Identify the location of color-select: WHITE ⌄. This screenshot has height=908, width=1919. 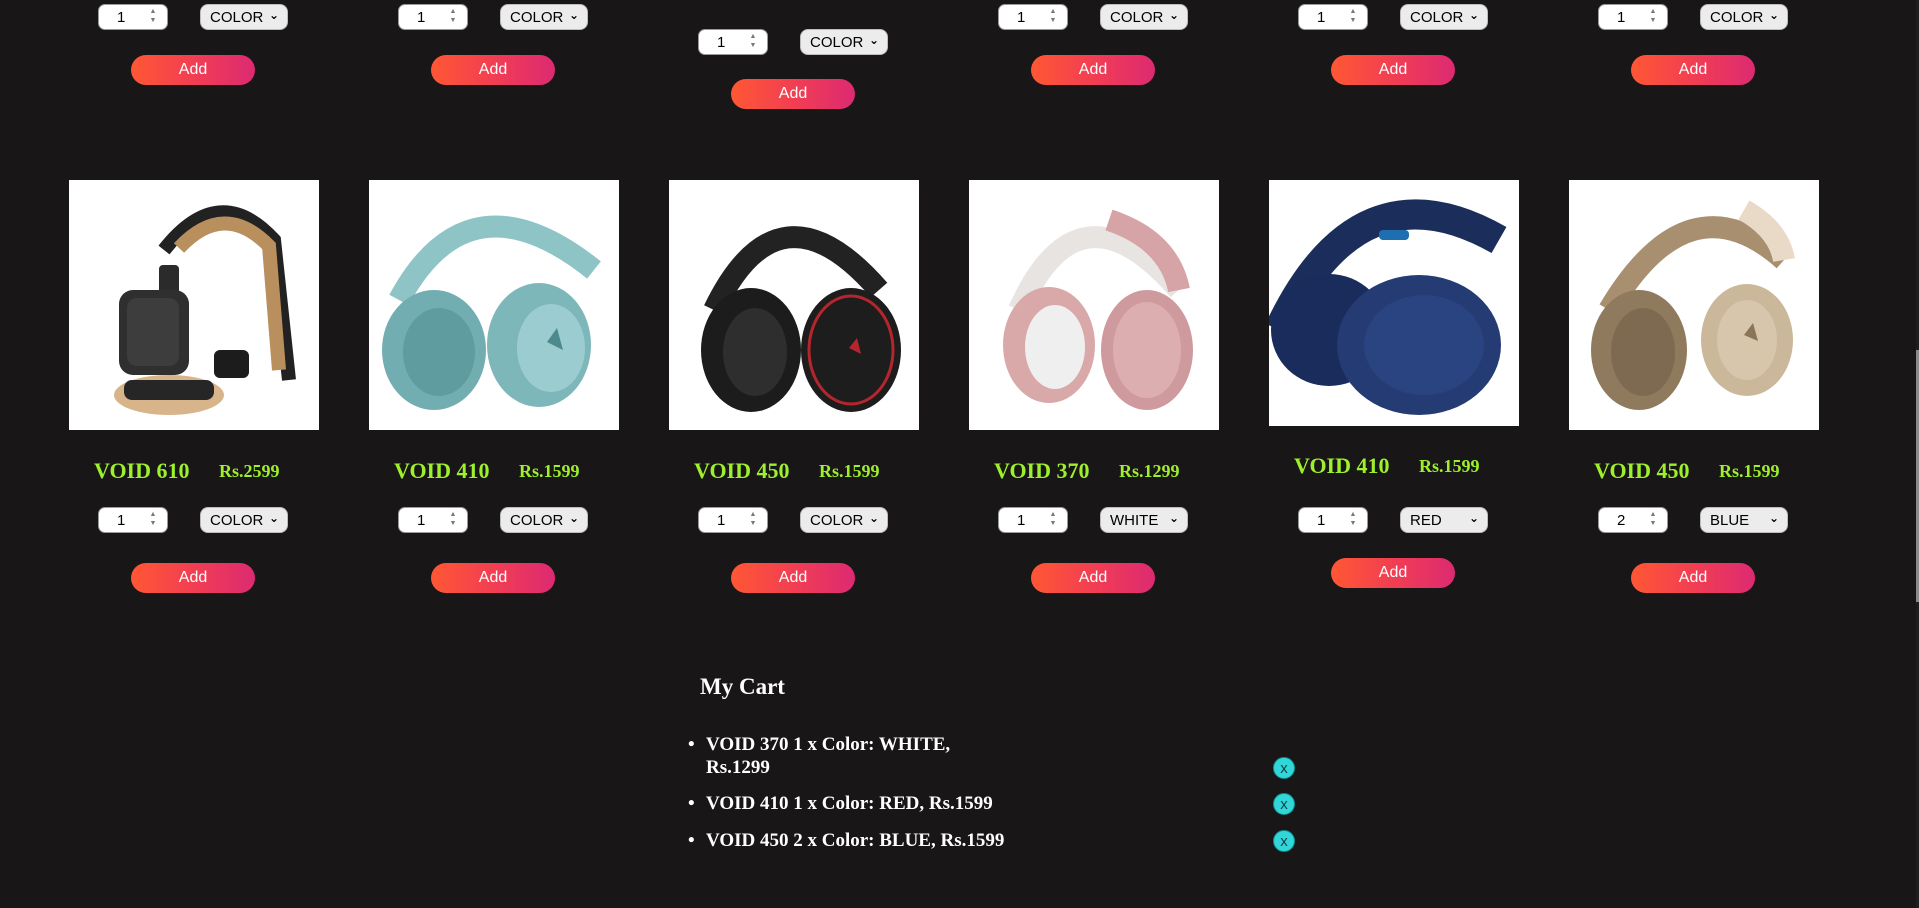
(1144, 520).